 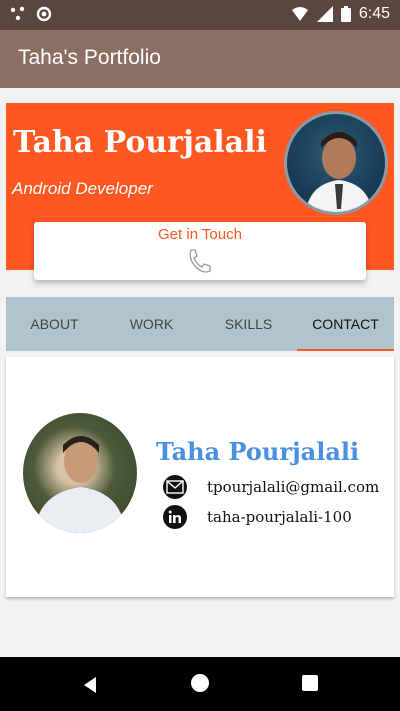 I want to click on linkedin-text: taha-pourjalali-100, so click(x=279, y=517).